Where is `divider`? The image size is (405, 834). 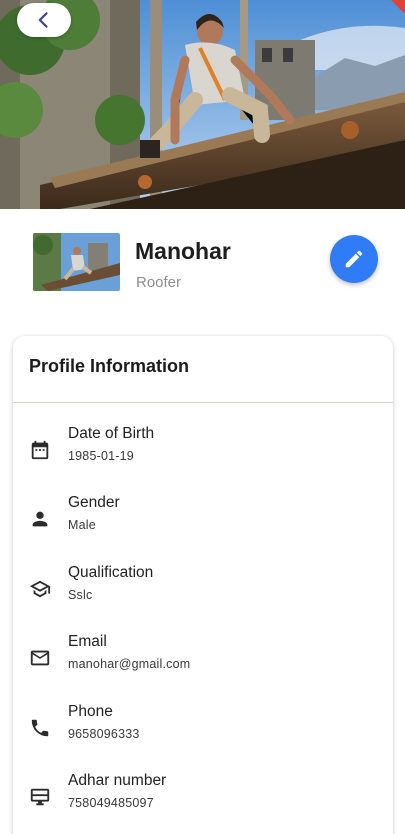
divider is located at coordinates (203, 402).